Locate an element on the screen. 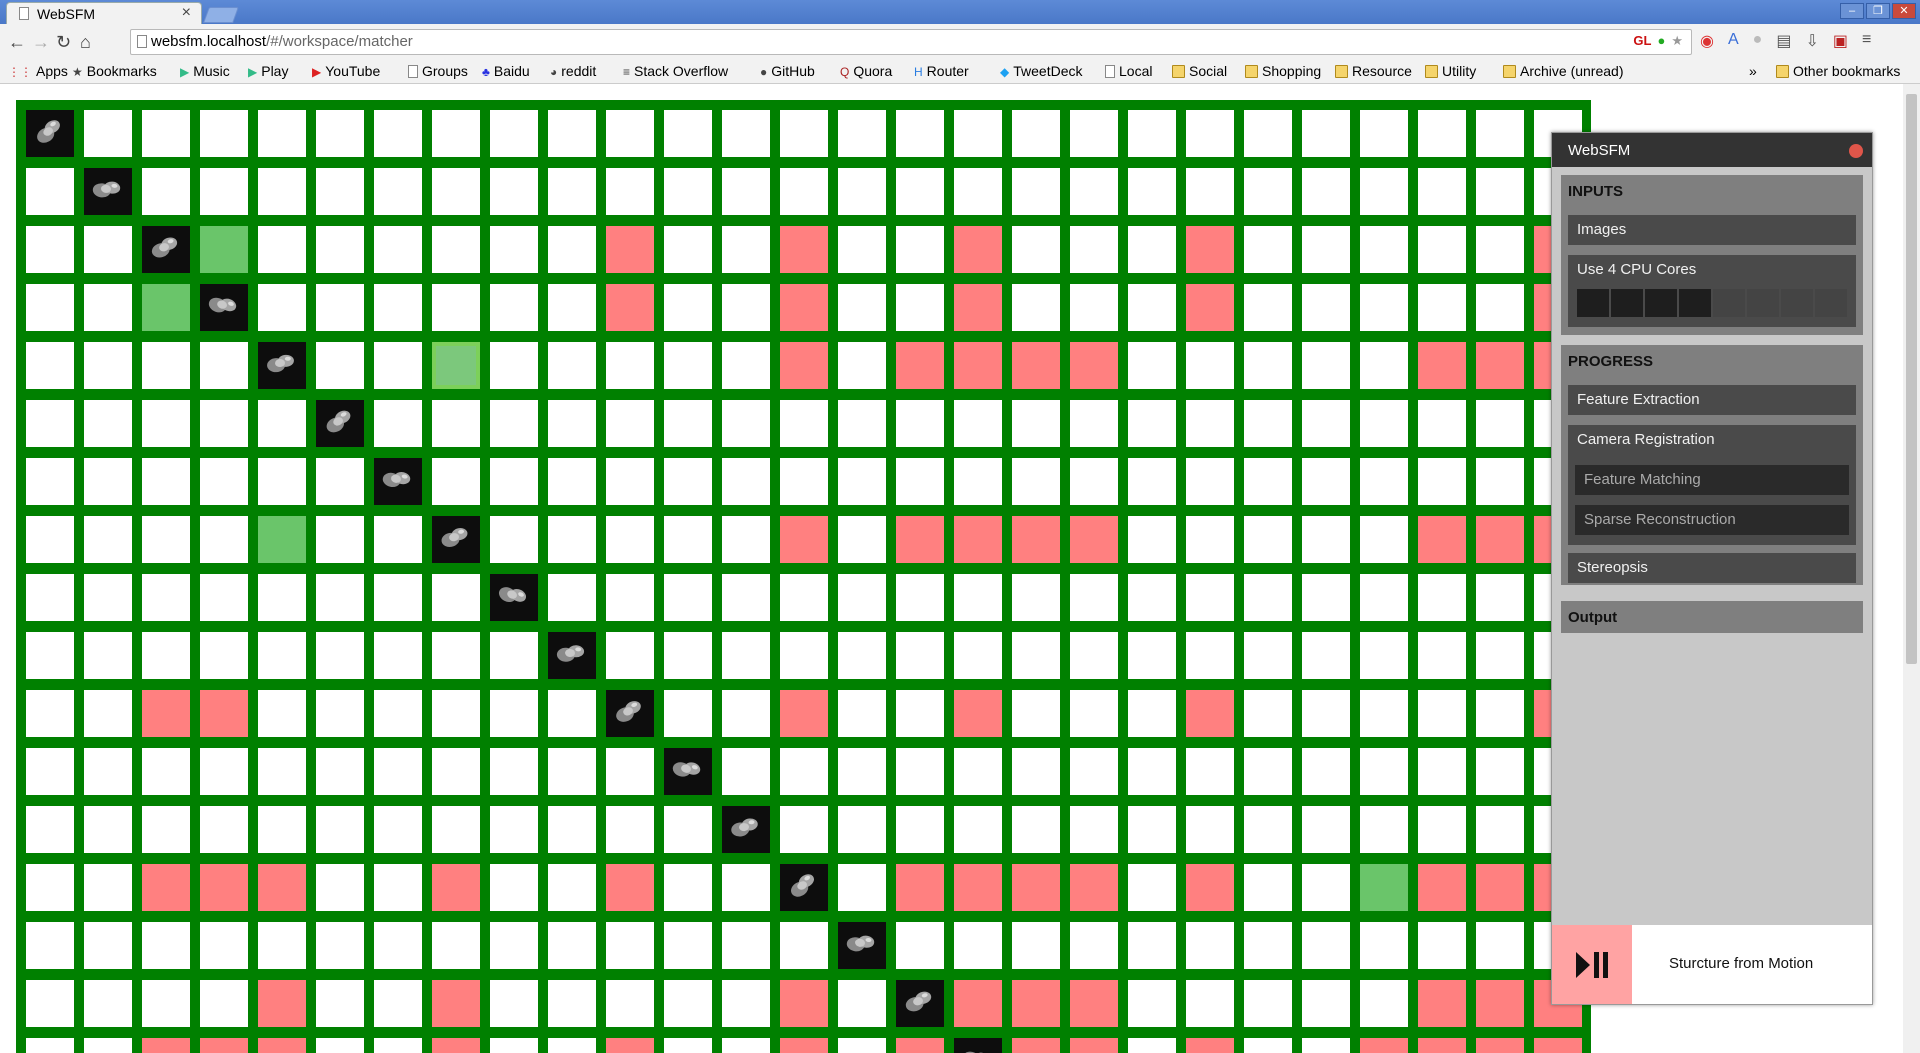 Image resolution: width=1920 pixels, height=1053 pixels. bookmark-item: Utility is located at coordinates (1450, 71).